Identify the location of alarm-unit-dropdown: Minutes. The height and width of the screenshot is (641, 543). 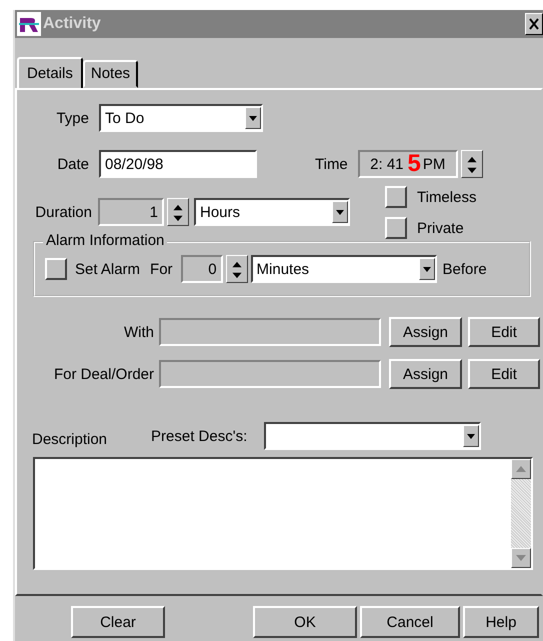
(343, 269).